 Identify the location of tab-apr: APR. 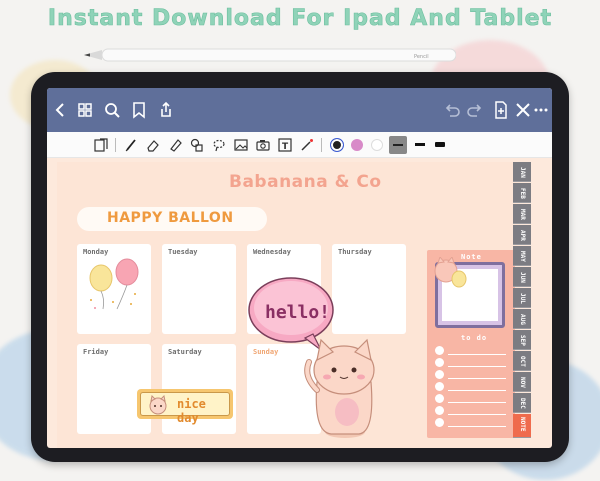
(522, 235).